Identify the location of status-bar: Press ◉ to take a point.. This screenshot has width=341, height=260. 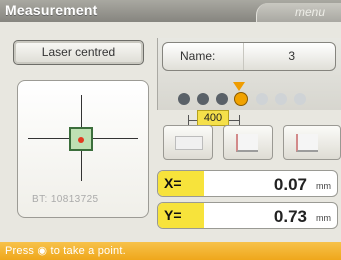
(170, 251).